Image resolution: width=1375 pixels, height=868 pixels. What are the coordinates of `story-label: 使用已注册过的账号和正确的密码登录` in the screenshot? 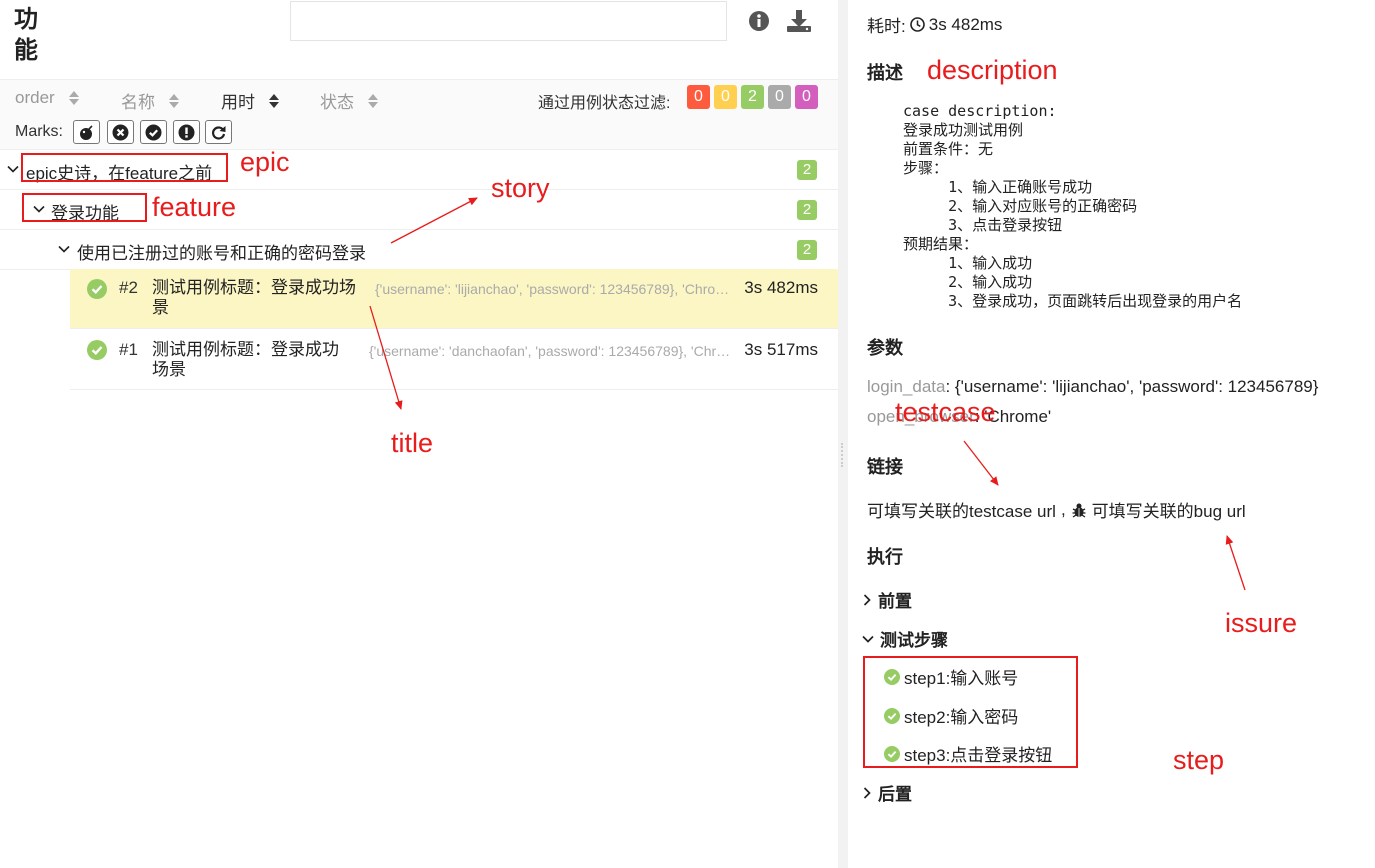 It's located at (221, 253).